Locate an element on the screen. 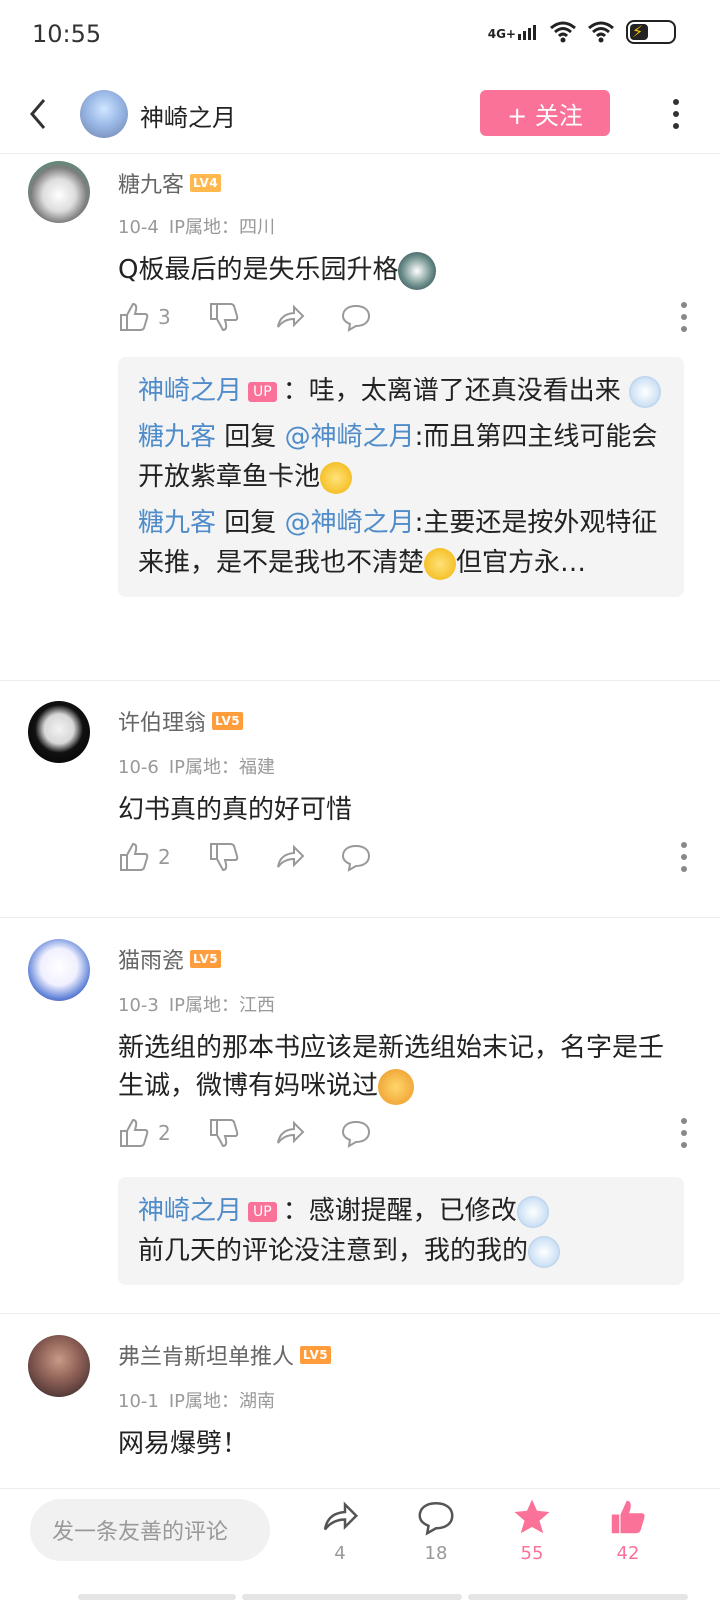  bottom-action-bar: 发一条友善的评论 4 18 55 42 is located at coordinates (360, 1544).